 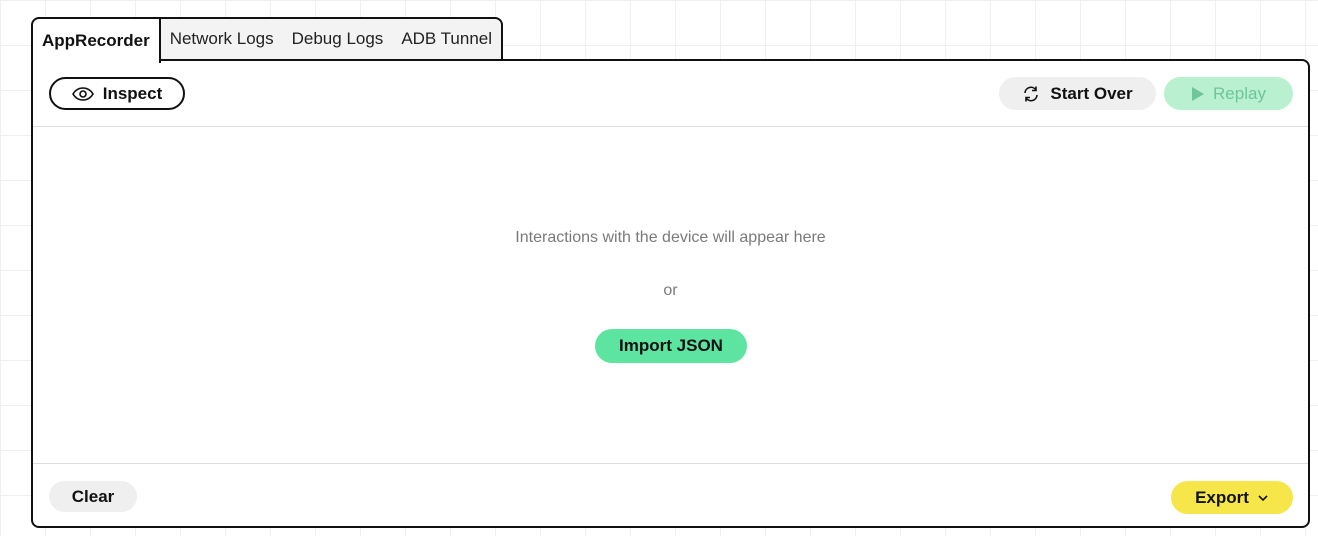 I want to click on tab-adb-tunnel: ADB Tunnel, so click(x=447, y=40).